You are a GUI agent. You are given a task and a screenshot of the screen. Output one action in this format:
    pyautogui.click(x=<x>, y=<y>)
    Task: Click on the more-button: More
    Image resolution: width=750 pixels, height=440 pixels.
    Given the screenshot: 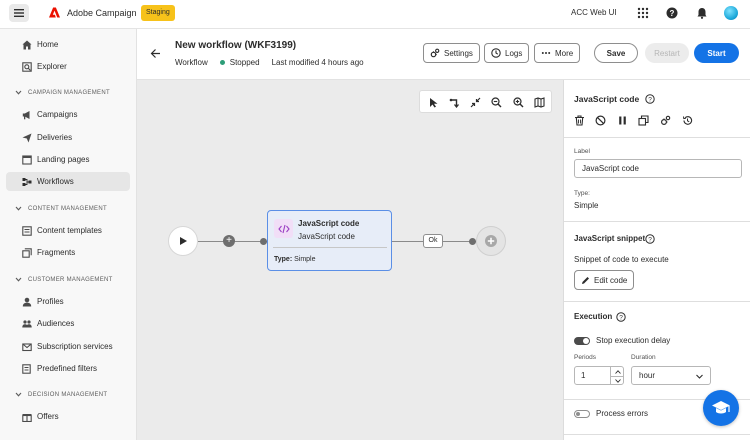 What is the action you would take?
    pyautogui.click(x=557, y=53)
    